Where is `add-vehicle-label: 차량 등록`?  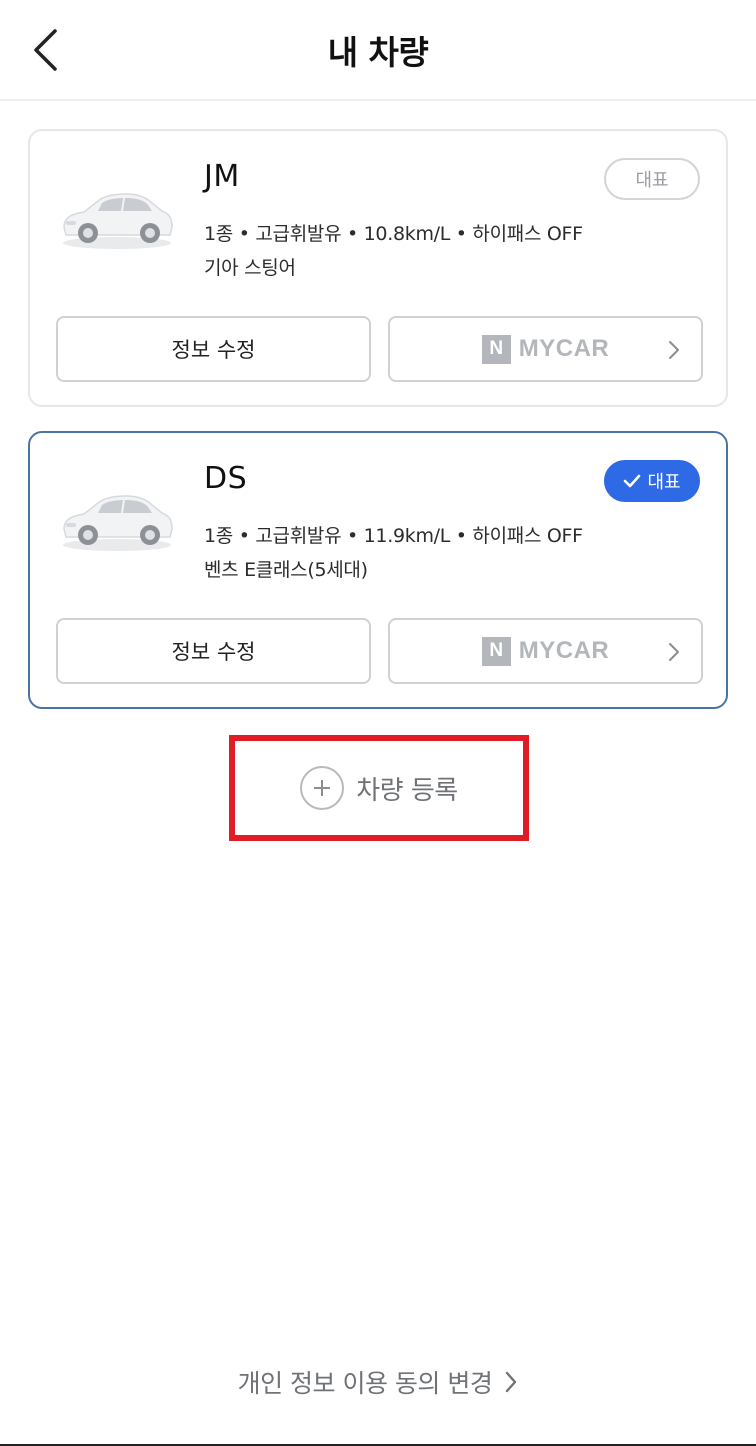
add-vehicle-label: 차량 등록 is located at coordinates (407, 790).